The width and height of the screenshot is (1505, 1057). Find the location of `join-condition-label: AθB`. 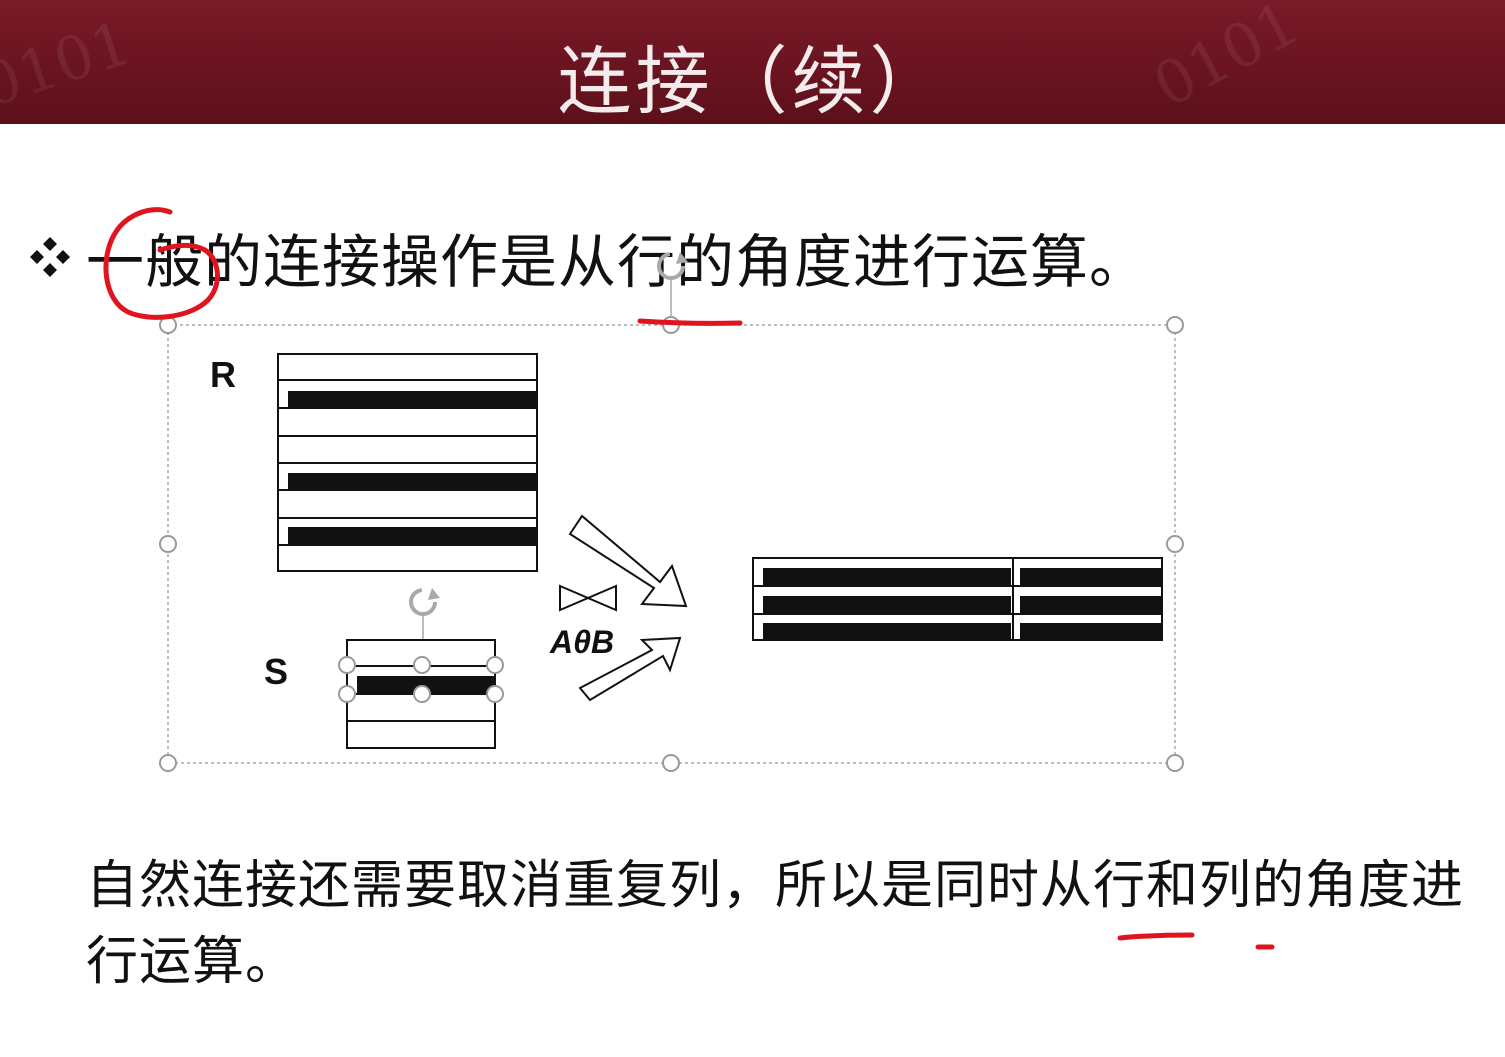

join-condition-label: AθB is located at coordinates (581, 642).